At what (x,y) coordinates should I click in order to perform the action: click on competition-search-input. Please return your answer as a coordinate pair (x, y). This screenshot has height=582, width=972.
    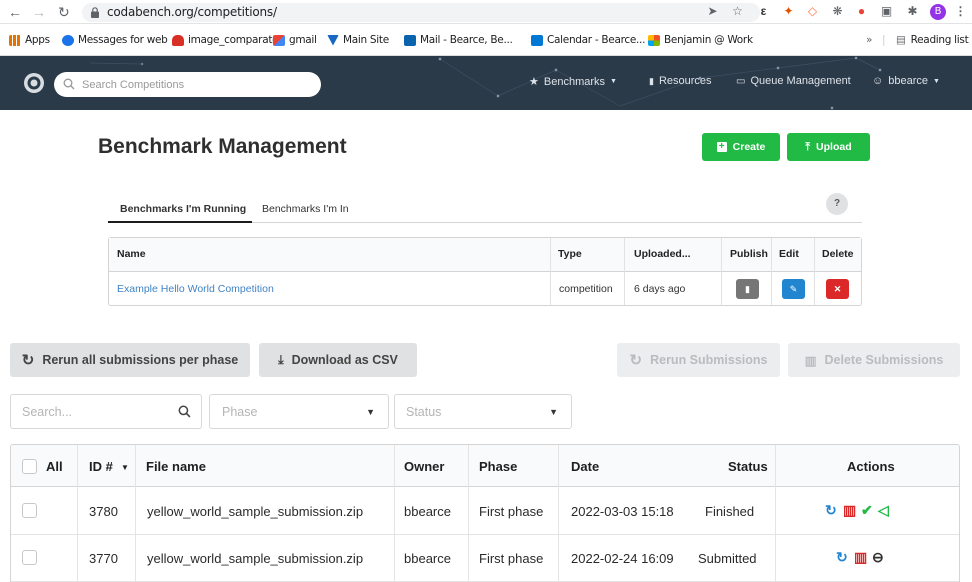
    Looking at the image, I should click on (197, 84).